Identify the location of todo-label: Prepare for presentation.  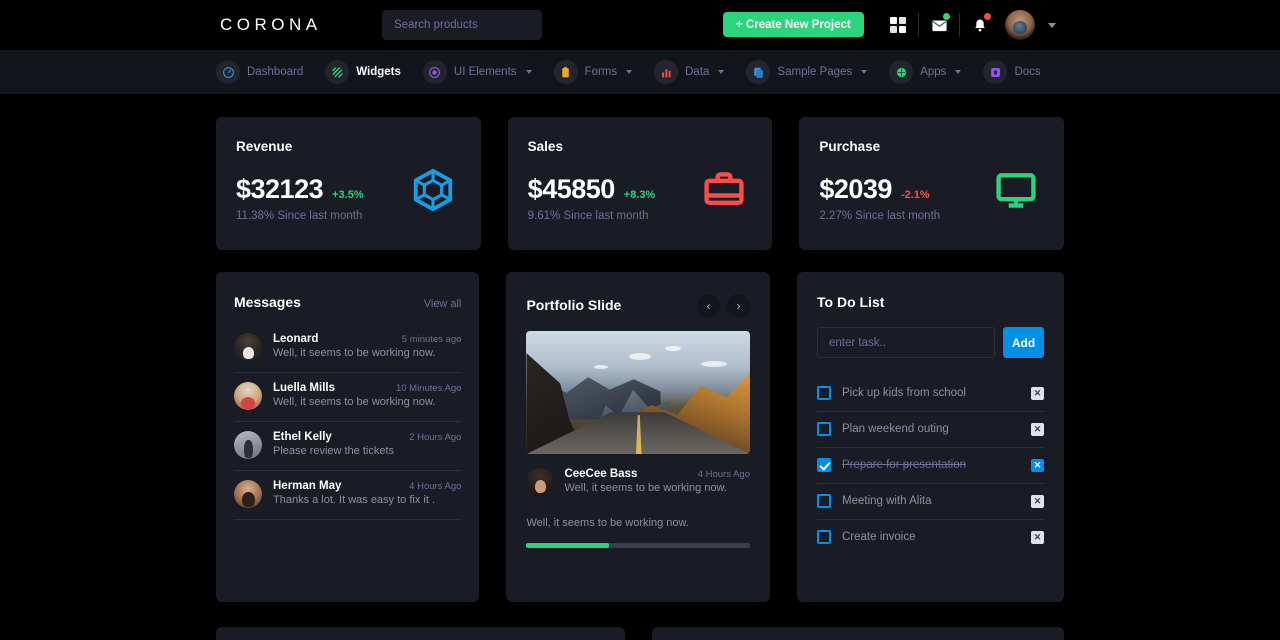
(904, 465).